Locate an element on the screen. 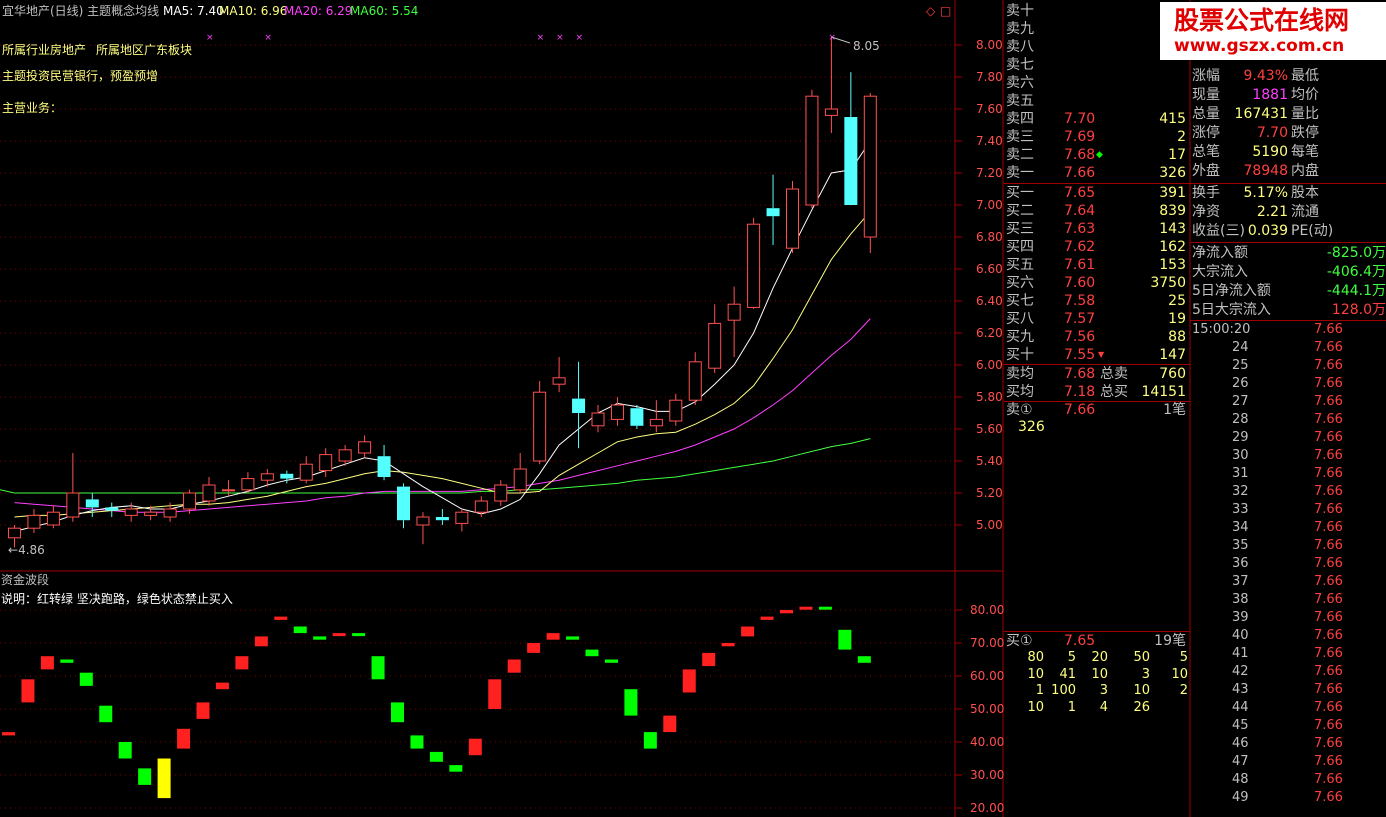 The image size is (1386, 817). sell-level-price: 7.69 is located at coordinates (1080, 137).